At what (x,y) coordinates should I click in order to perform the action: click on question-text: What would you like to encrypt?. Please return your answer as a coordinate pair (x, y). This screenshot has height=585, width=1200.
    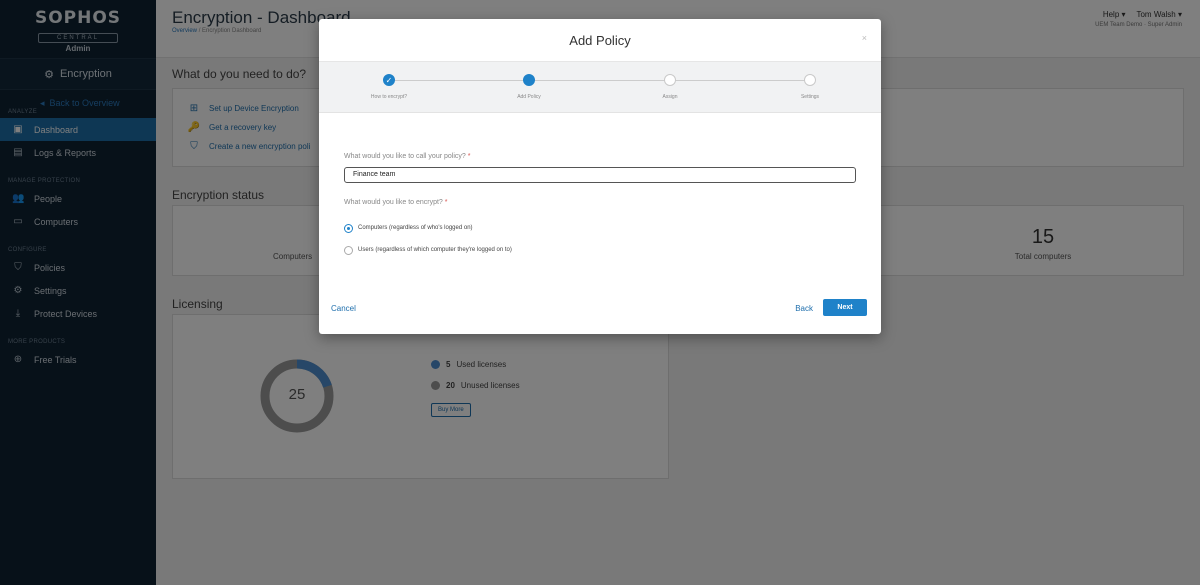
    Looking at the image, I should click on (393, 202).